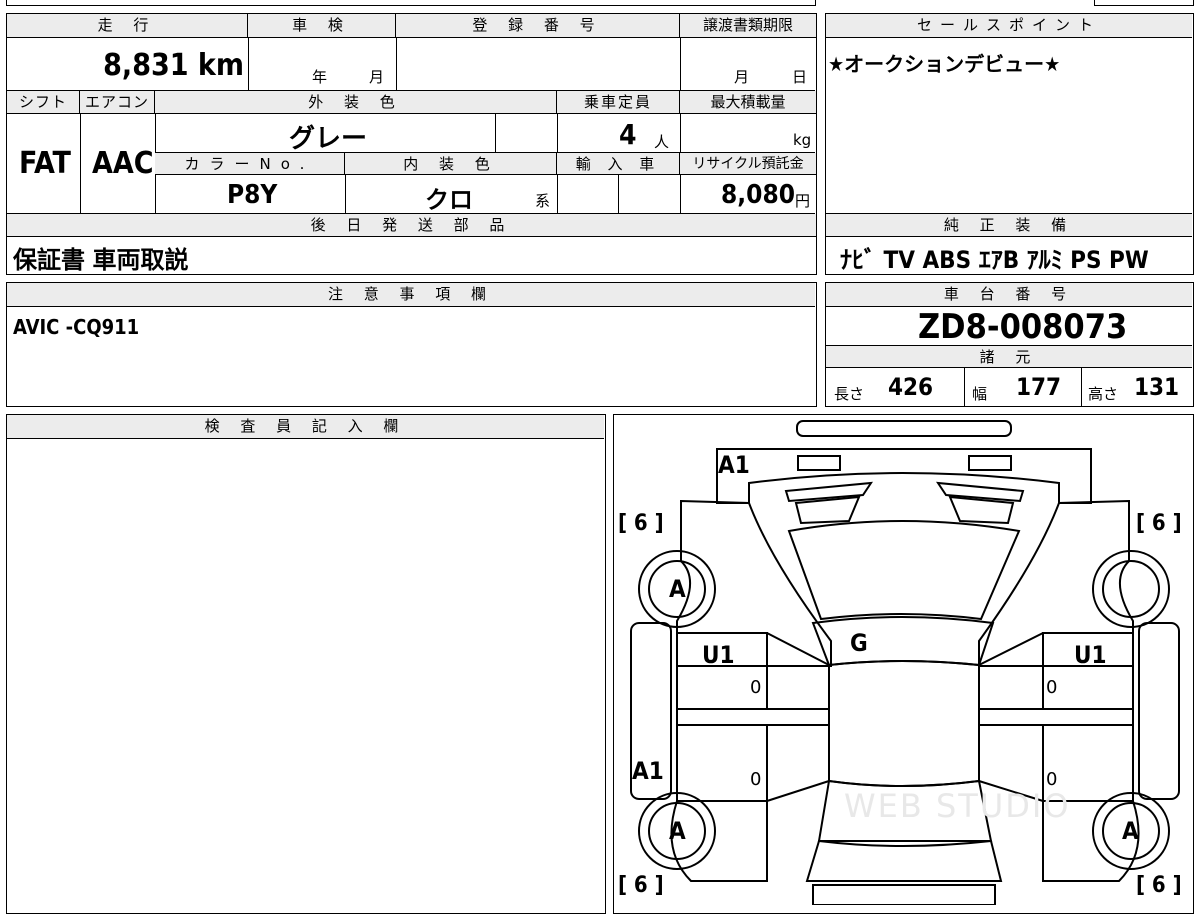 The width and height of the screenshot is (1200, 914). Describe the element at coordinates (944, 64) in the screenshot. I see `sales-point-value: ★オークションデビュー★` at that location.